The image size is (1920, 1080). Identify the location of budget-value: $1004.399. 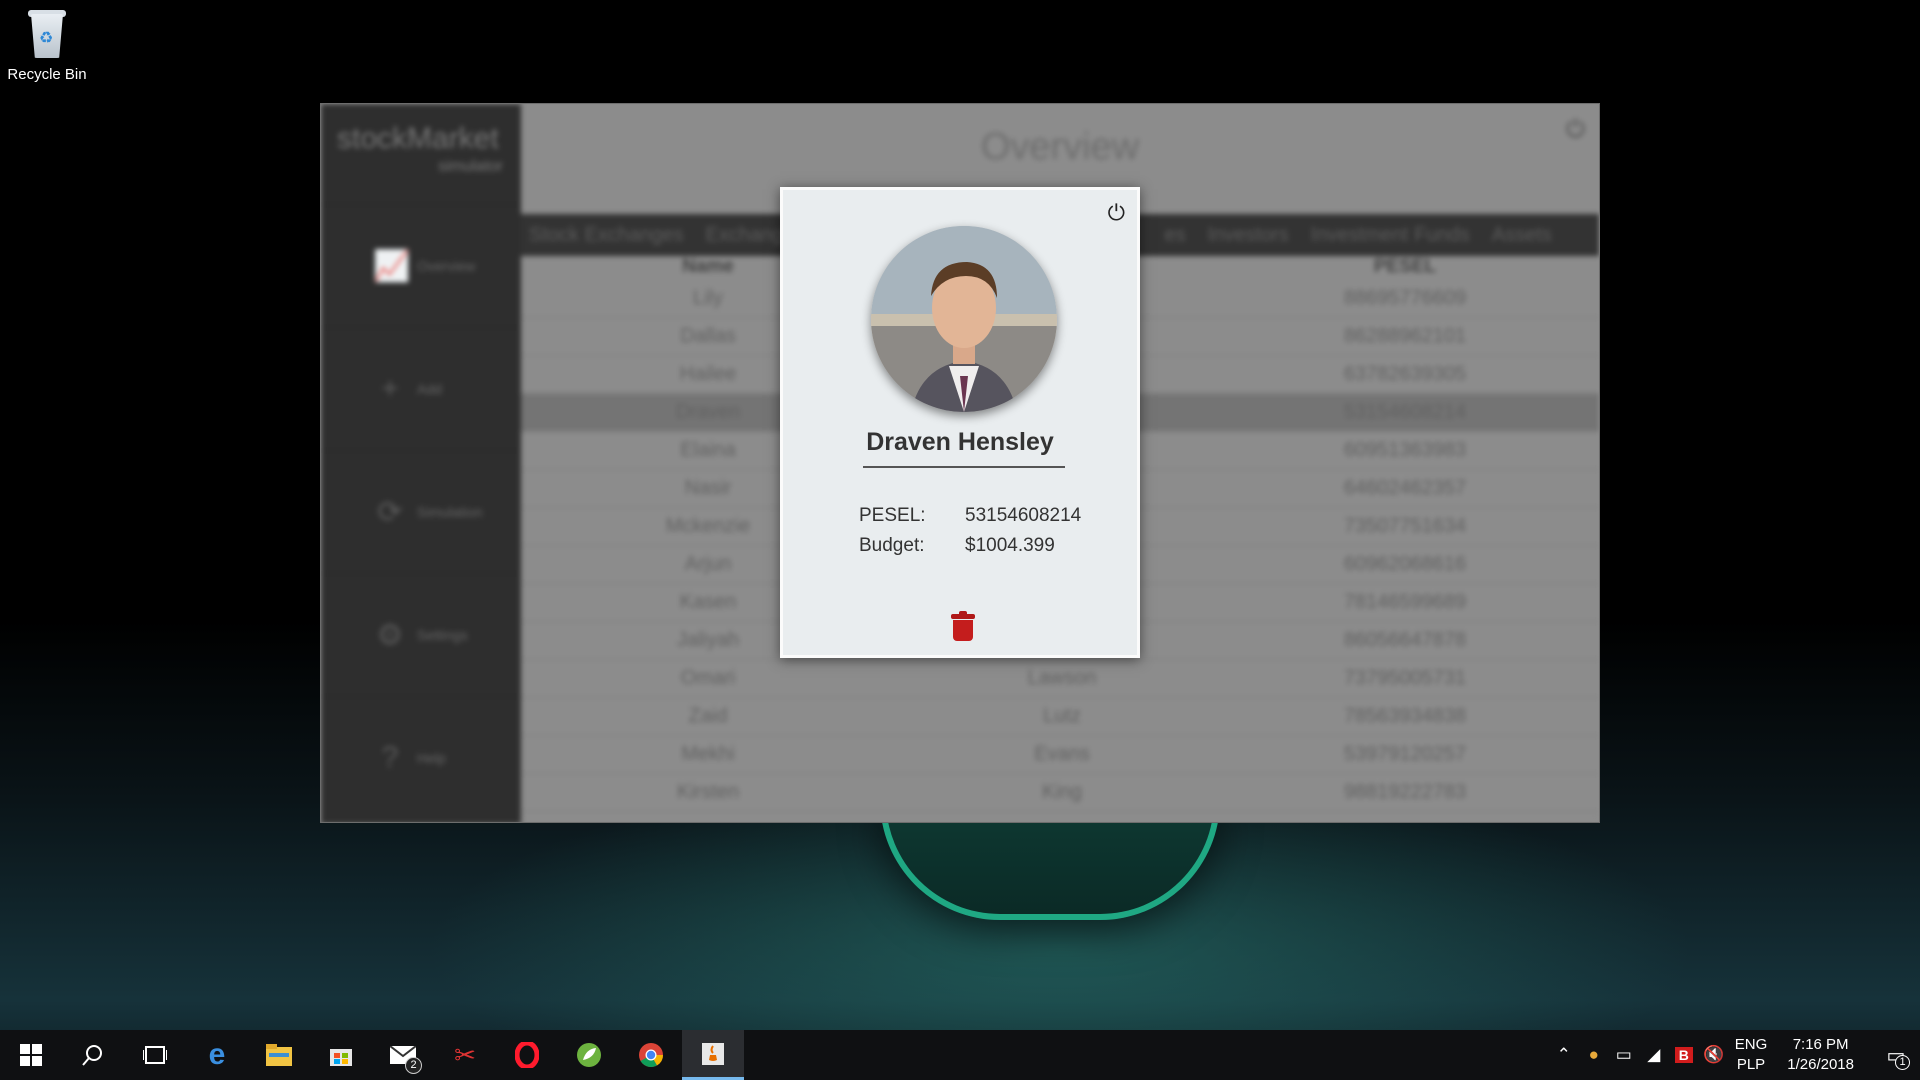
(1010, 545).